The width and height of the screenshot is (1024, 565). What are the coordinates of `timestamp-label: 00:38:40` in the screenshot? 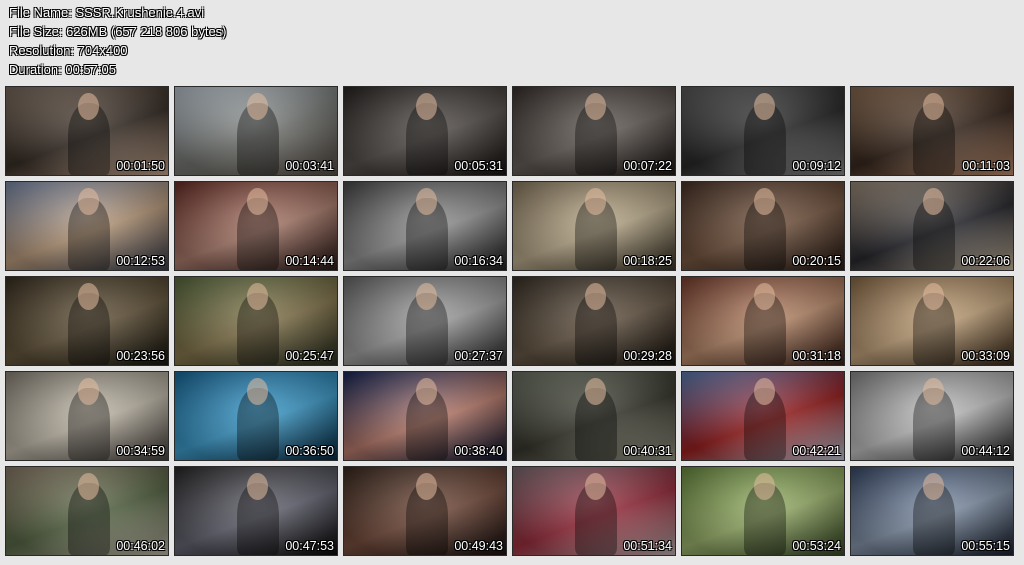 It's located at (478, 451).